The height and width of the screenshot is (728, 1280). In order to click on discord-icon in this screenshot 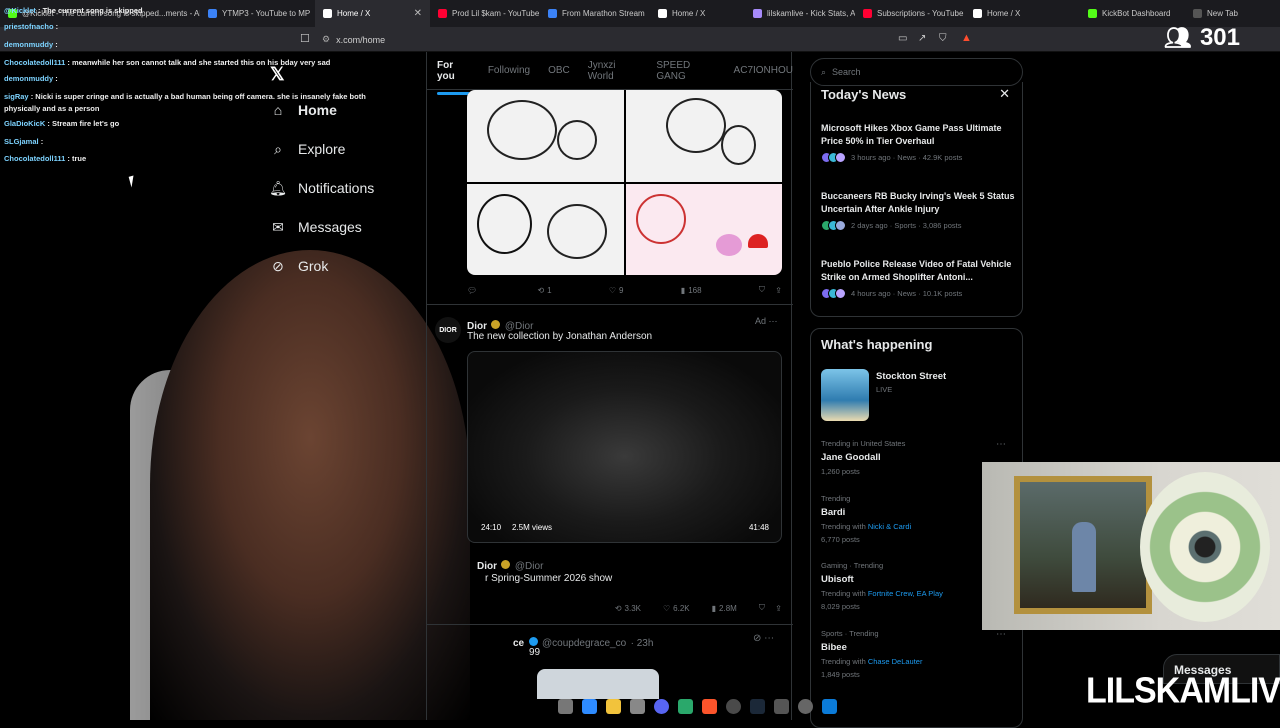, I will do `click(661, 706)`.